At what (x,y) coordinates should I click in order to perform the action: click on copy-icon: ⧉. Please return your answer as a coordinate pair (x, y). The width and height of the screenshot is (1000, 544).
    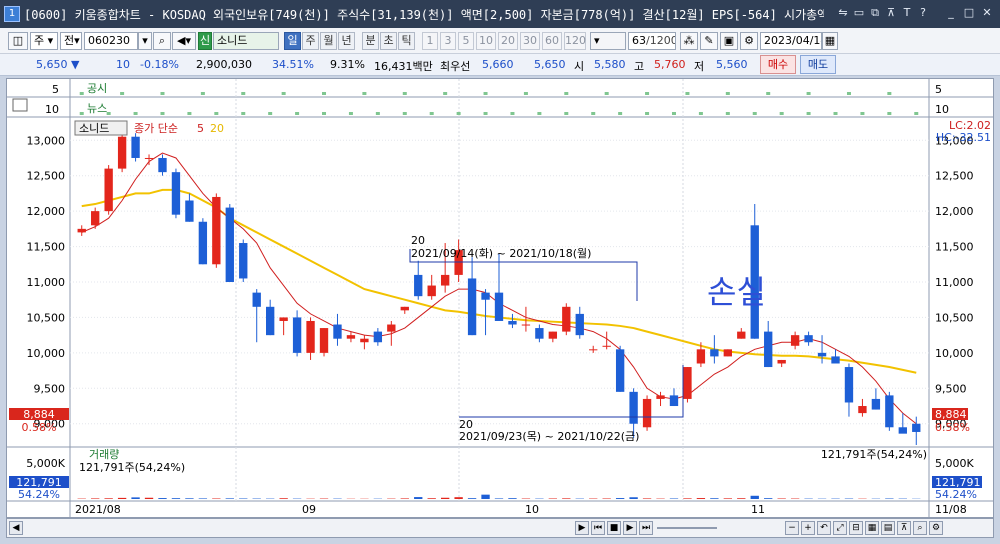
    Looking at the image, I should click on (875, 13).